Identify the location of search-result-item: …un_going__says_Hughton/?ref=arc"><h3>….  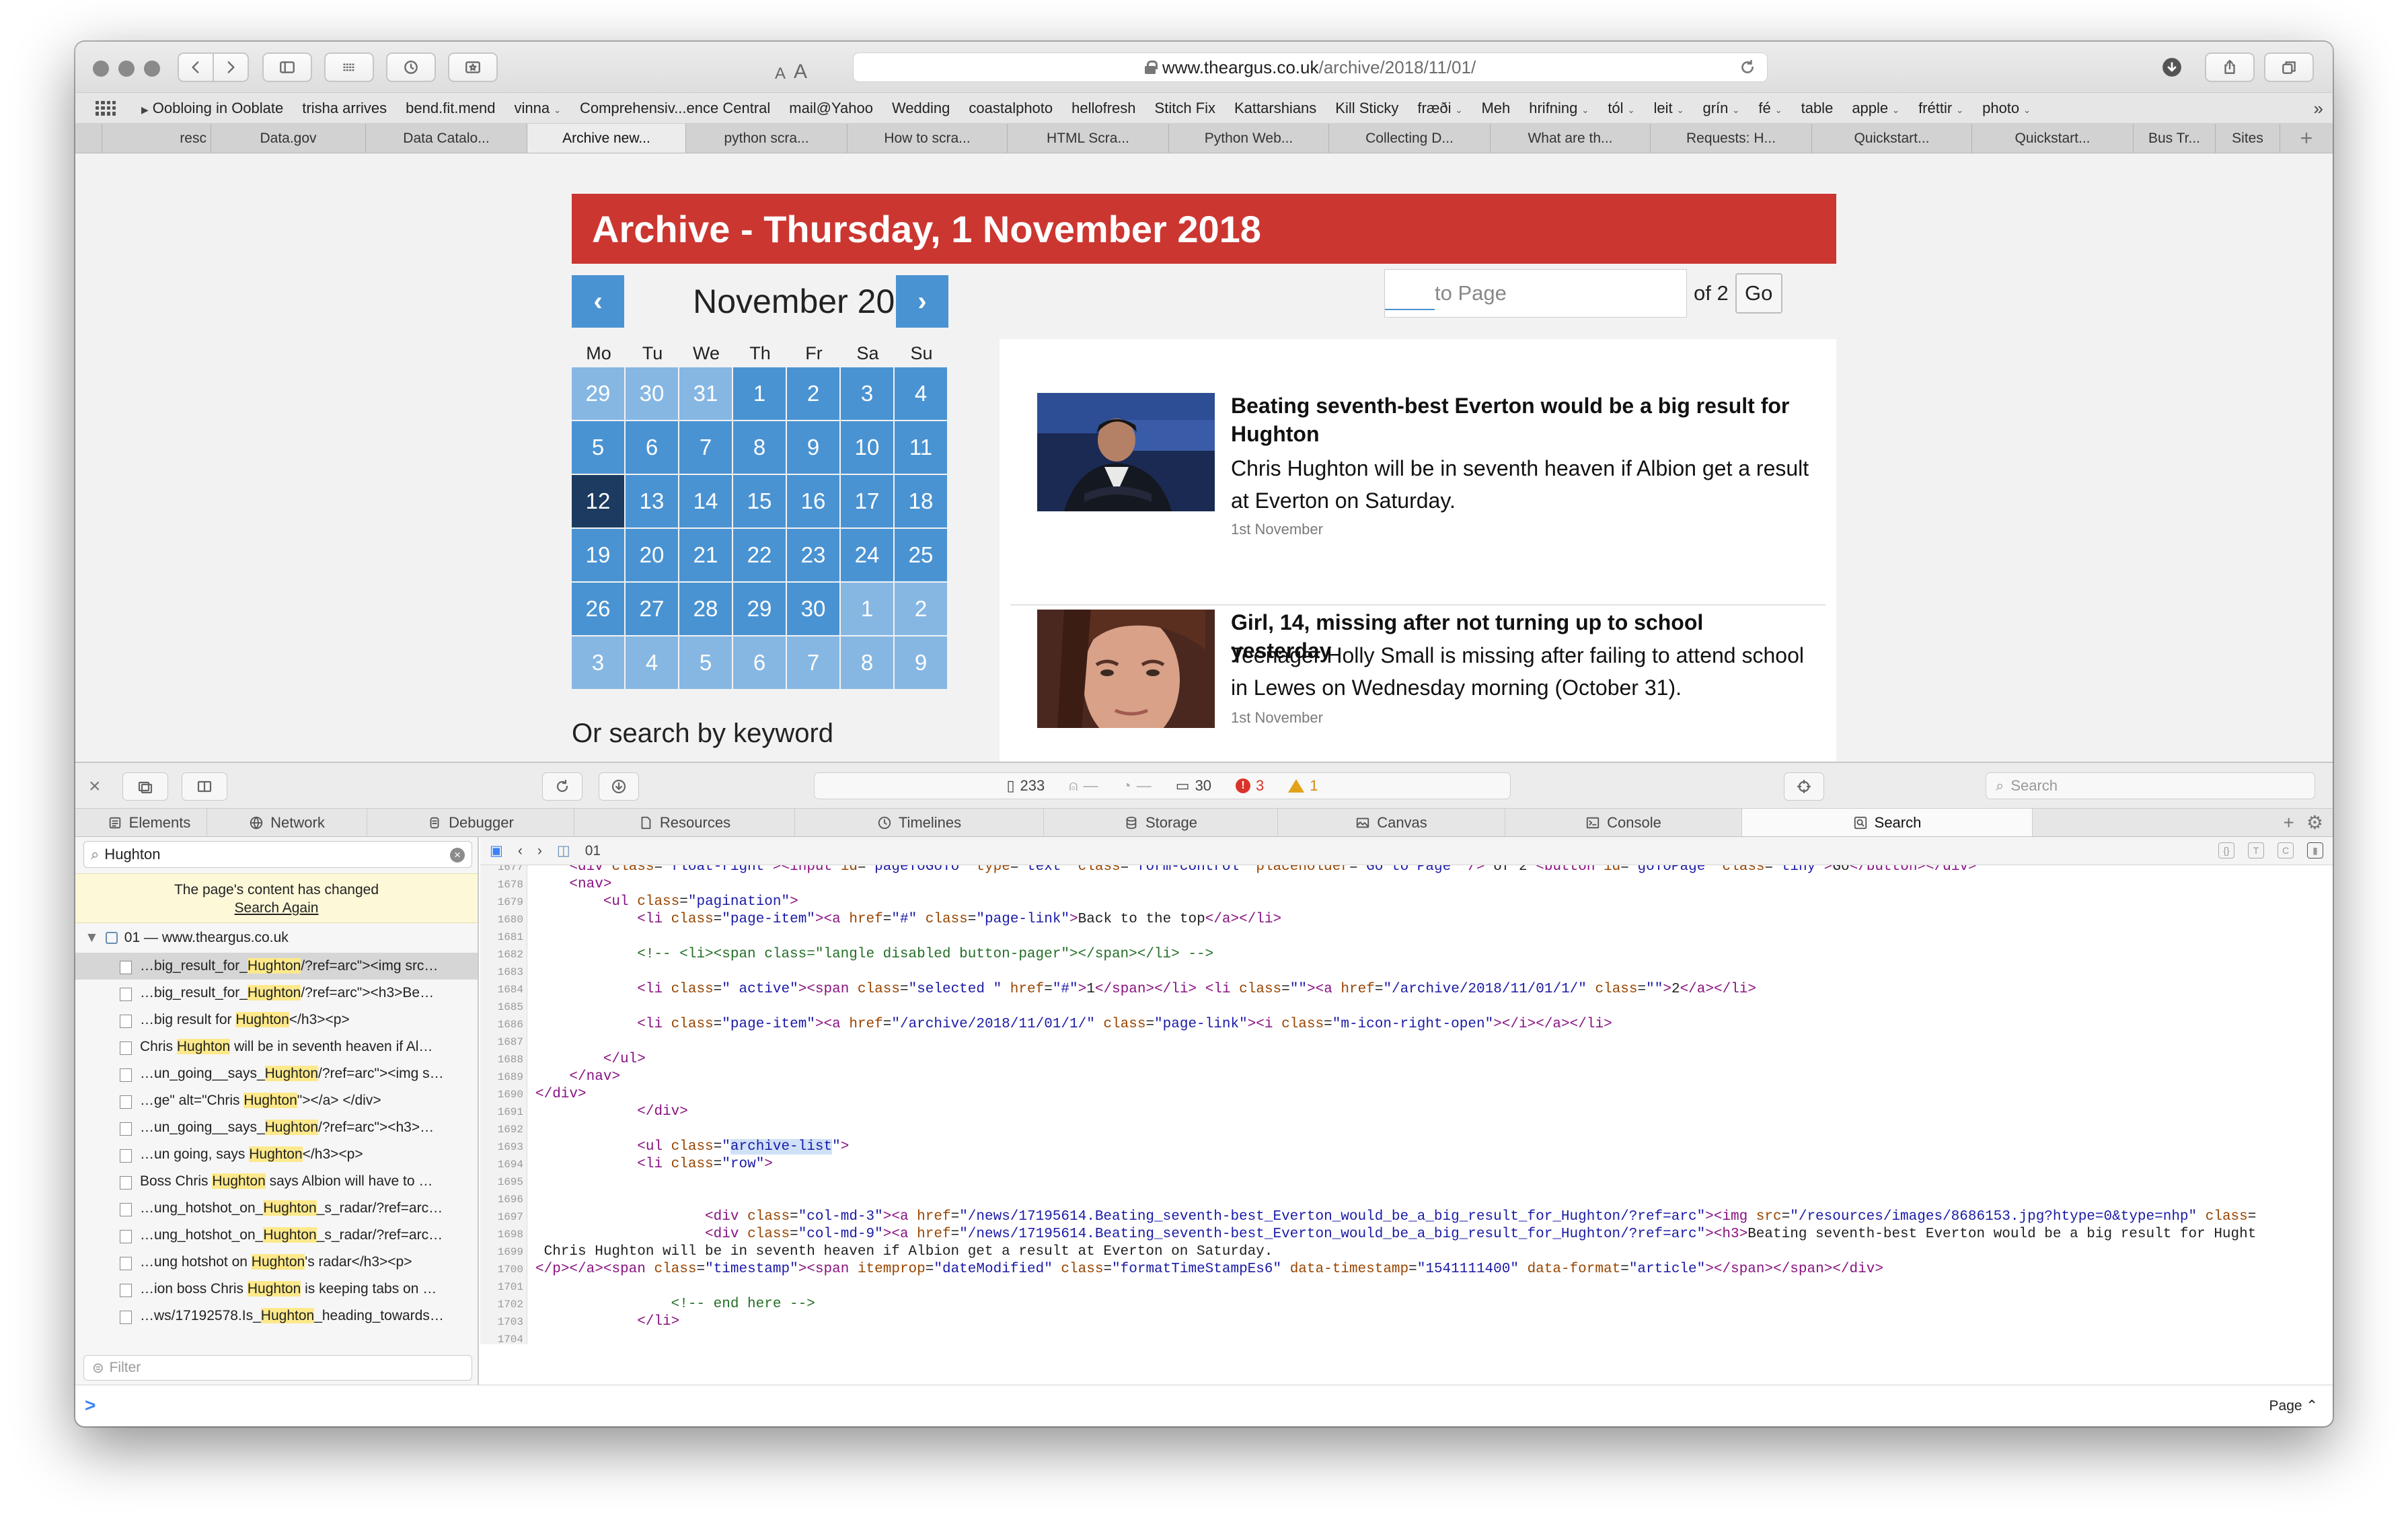
(276, 1127).